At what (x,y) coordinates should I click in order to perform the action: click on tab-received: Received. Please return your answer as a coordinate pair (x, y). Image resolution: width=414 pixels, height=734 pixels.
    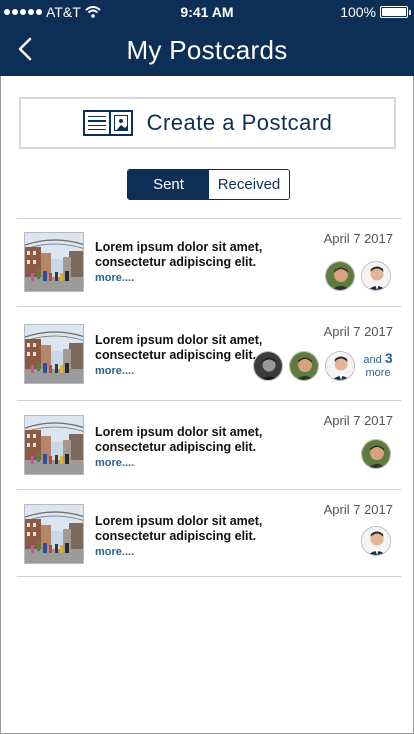
    Looking at the image, I should click on (249, 184).